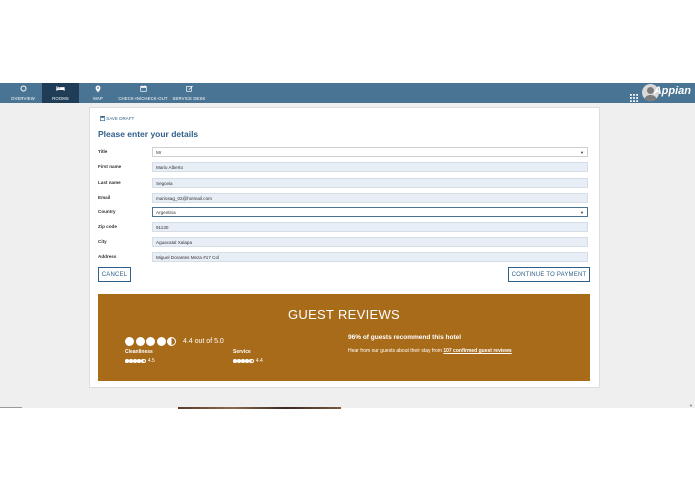 Image resolution: width=695 pixels, height=494 pixels. What do you see at coordinates (23, 89) in the screenshot?
I see `circle-icon` at bounding box center [23, 89].